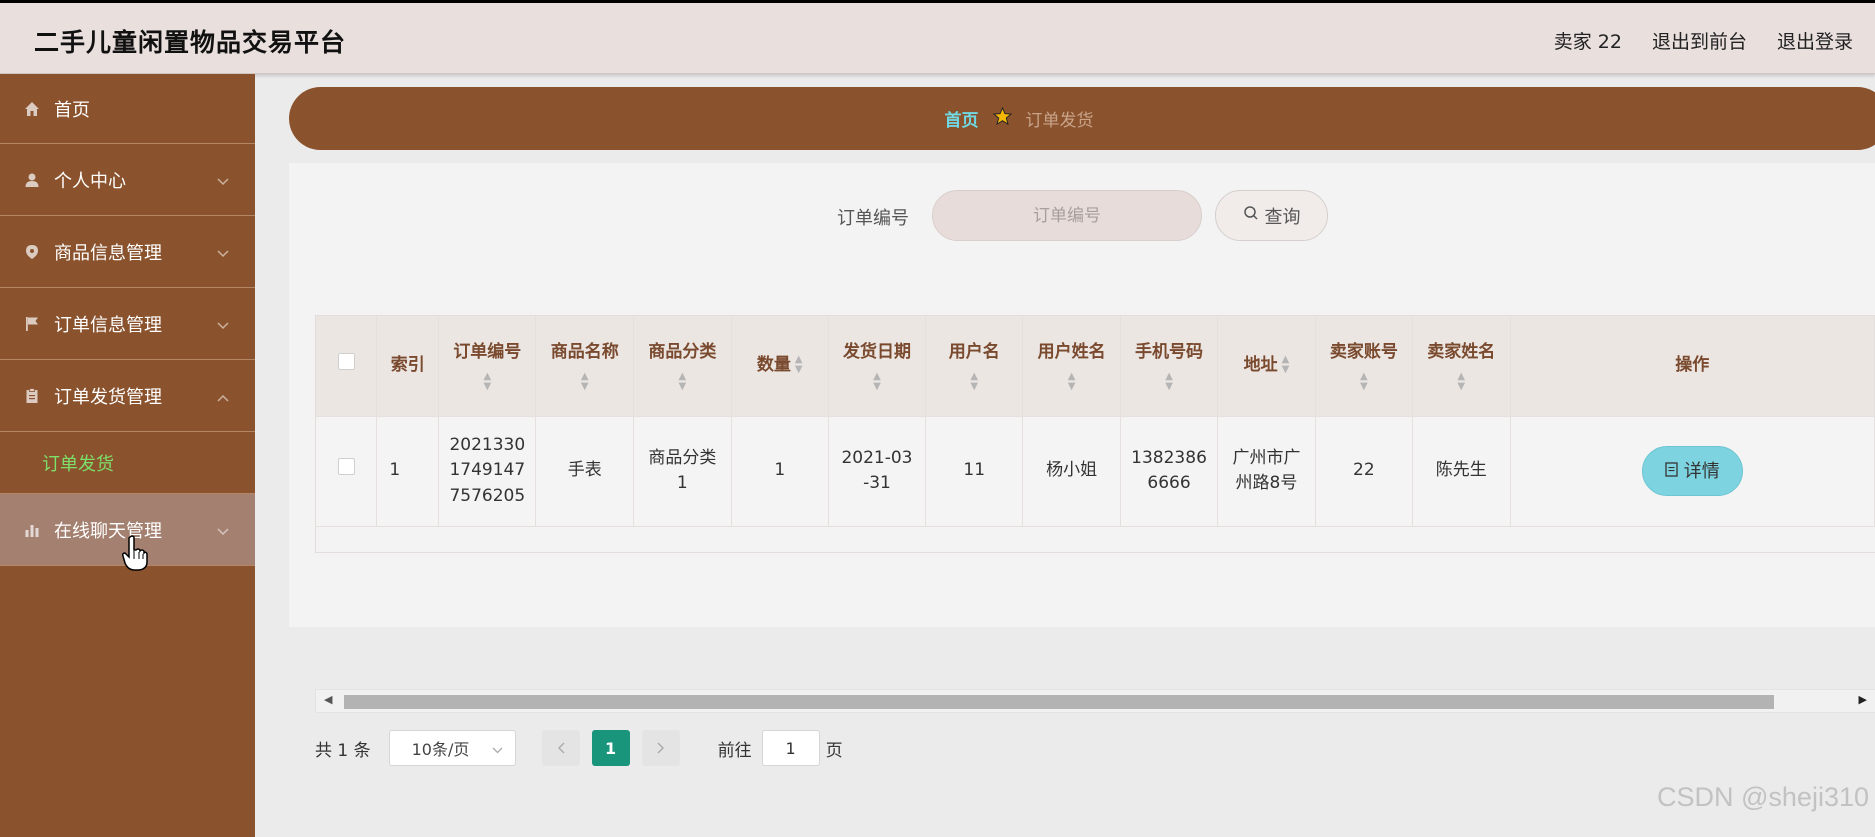 The height and width of the screenshot is (837, 1875). I want to click on horizontal-scrollbar: ◀ ▶, so click(1095, 701).